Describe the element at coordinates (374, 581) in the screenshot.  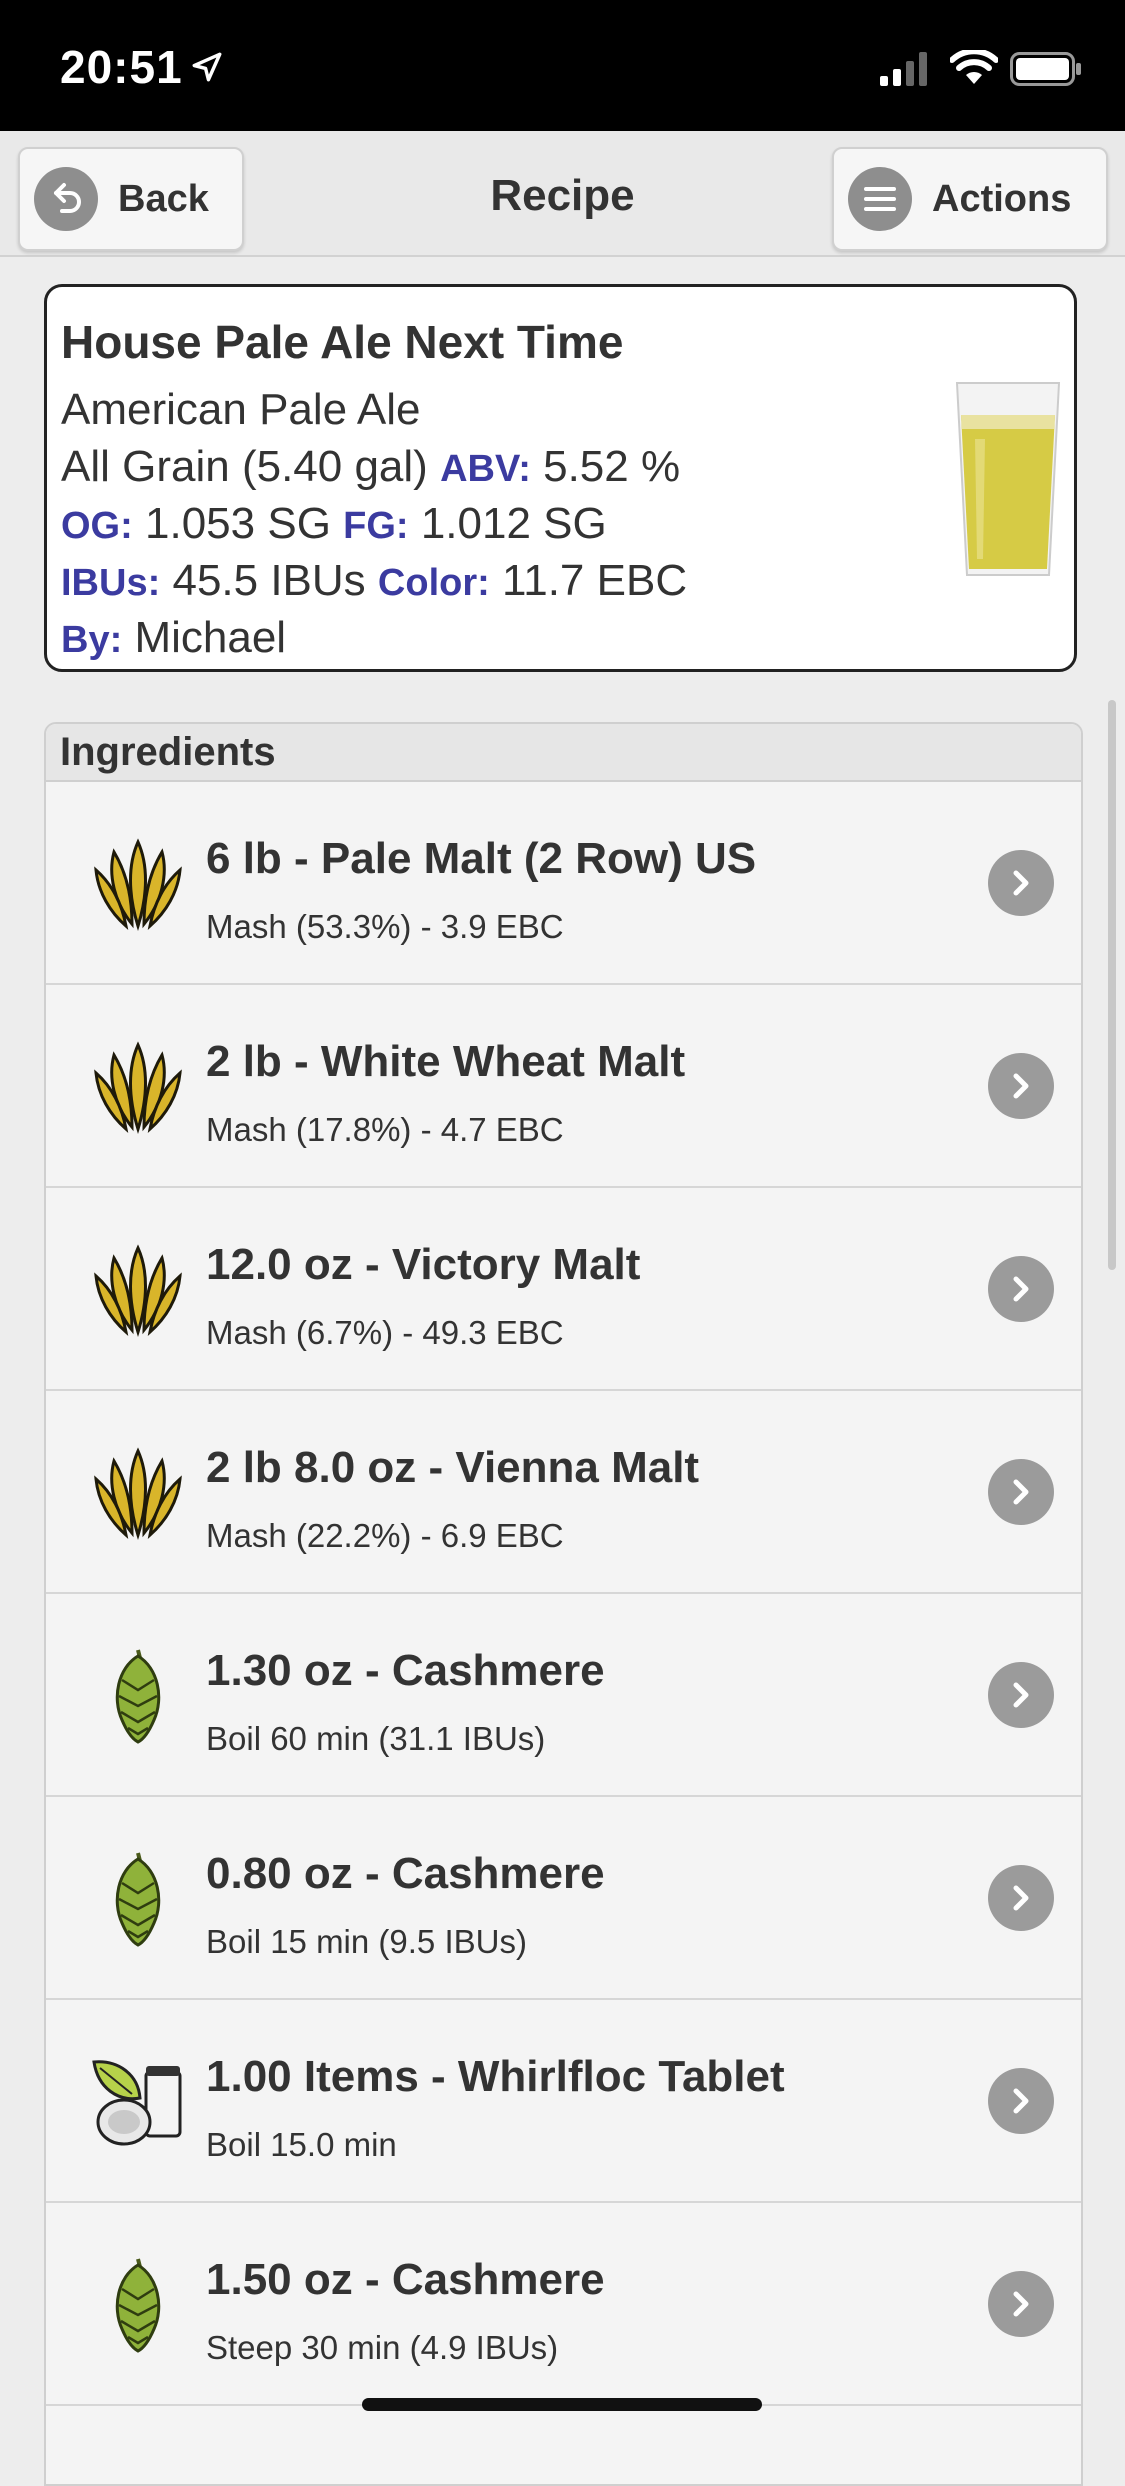
I see `recipe-ibu-color-line: IBUs: 45.5 IBUs Color: 11.7 EBC` at that location.